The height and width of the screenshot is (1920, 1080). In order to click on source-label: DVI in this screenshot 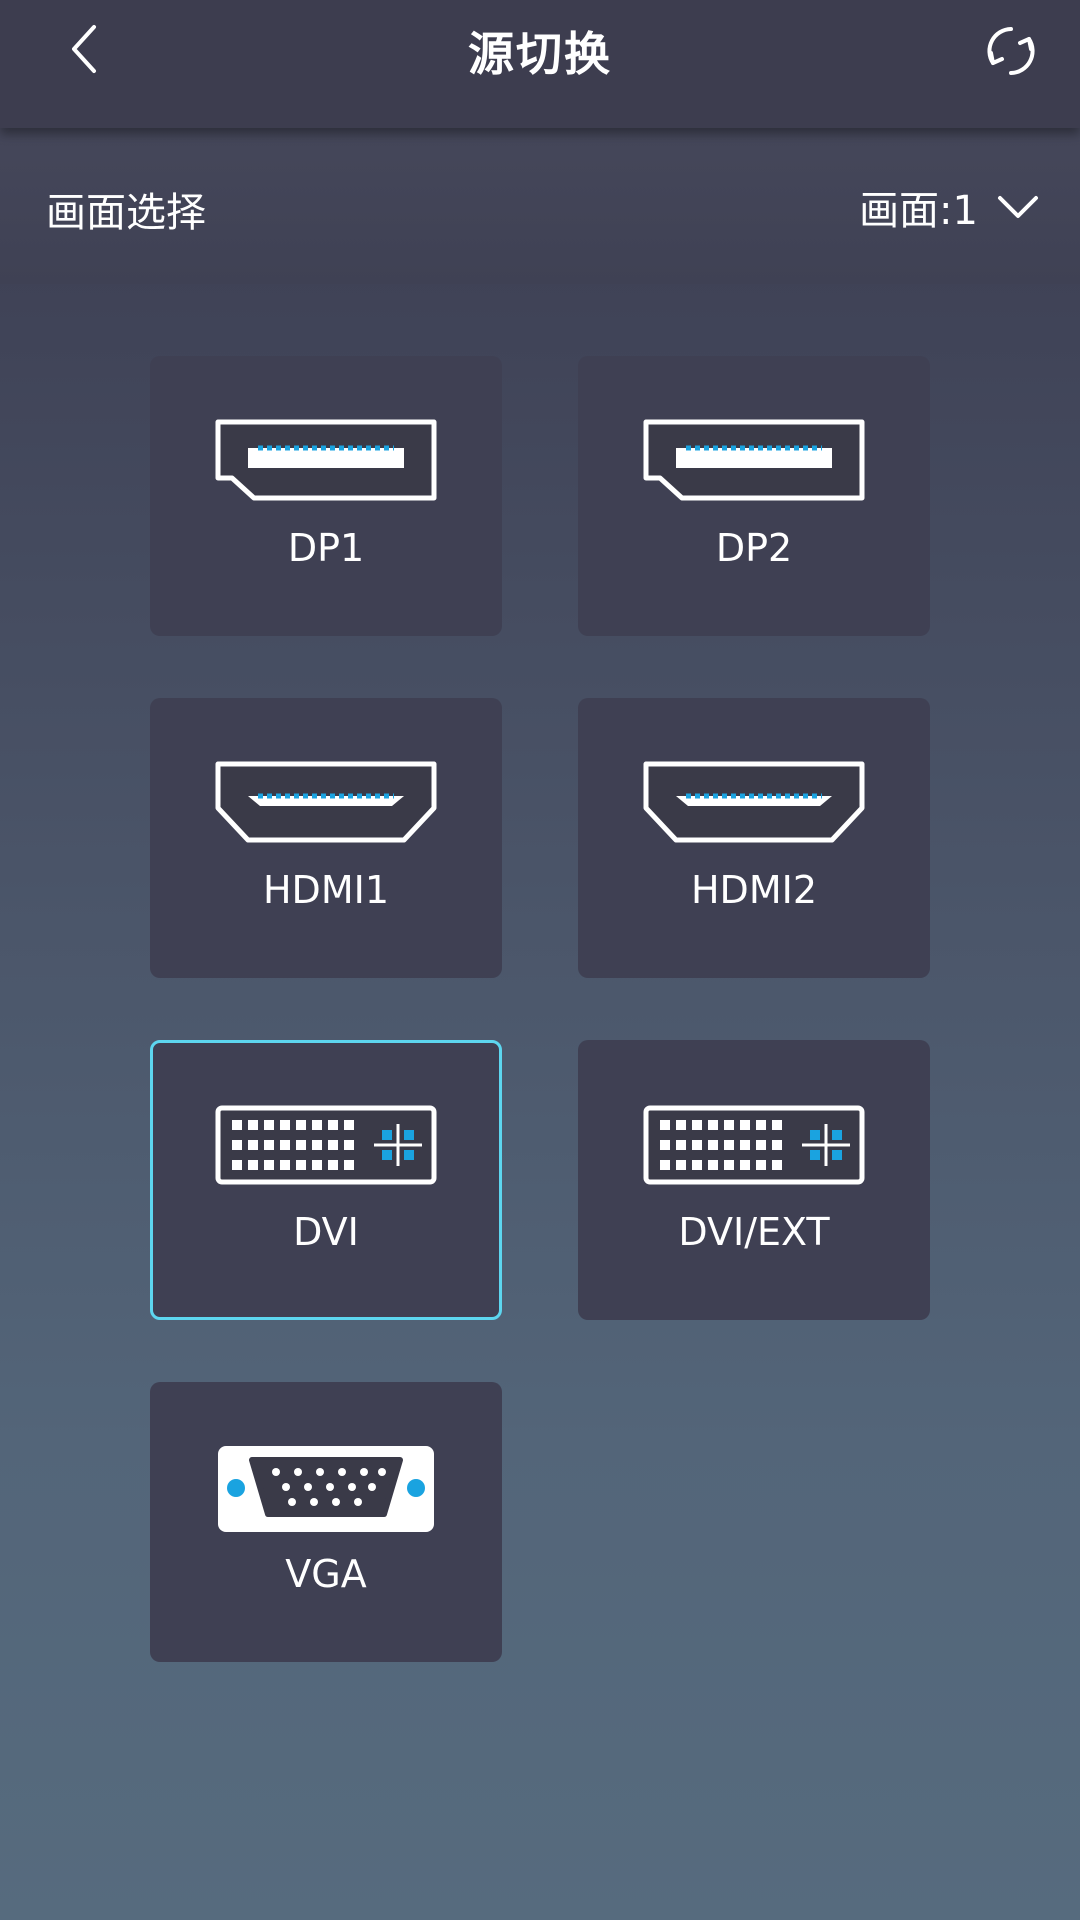, I will do `click(326, 1232)`.